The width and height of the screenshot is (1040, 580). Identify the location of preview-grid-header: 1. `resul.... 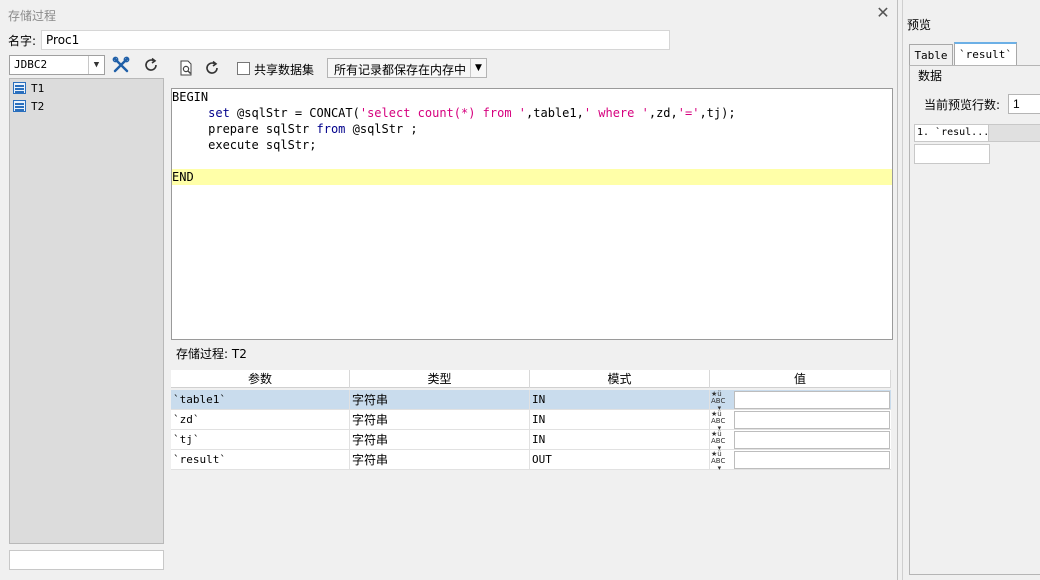
(977, 133).